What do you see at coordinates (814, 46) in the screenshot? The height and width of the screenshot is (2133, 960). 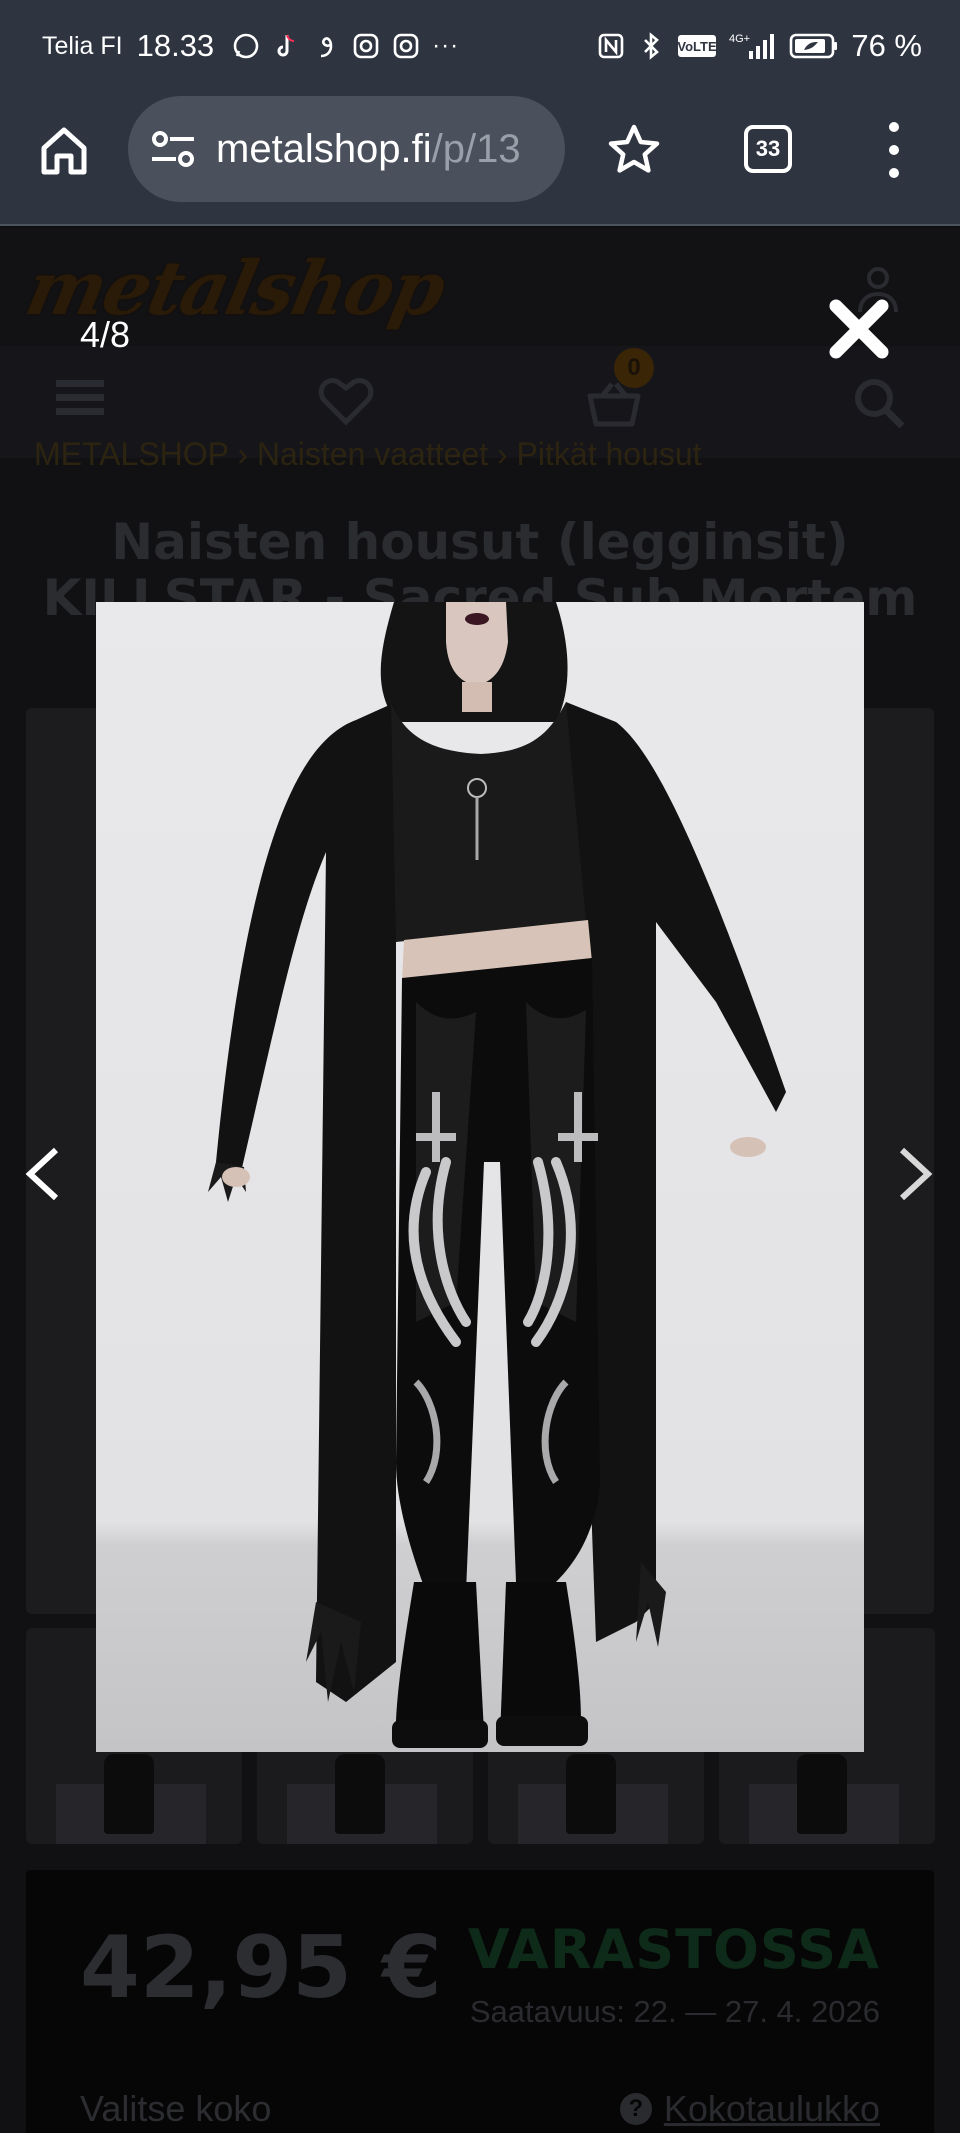 I see `battery-icon` at bounding box center [814, 46].